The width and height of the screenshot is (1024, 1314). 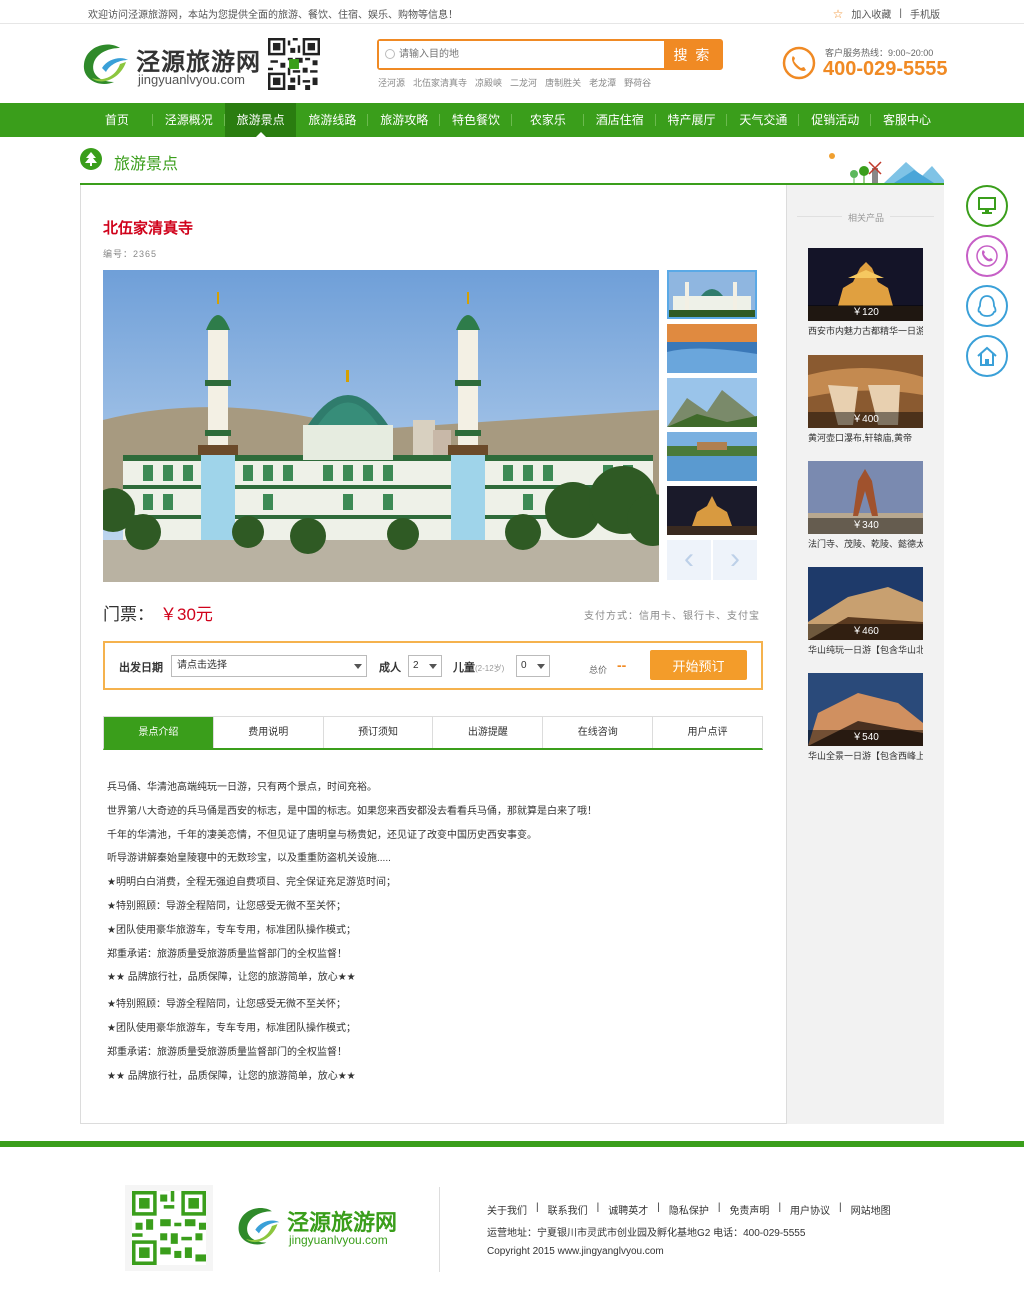 What do you see at coordinates (548, 120) in the screenshot?
I see `nav-item-farmhouse: 农家乐` at bounding box center [548, 120].